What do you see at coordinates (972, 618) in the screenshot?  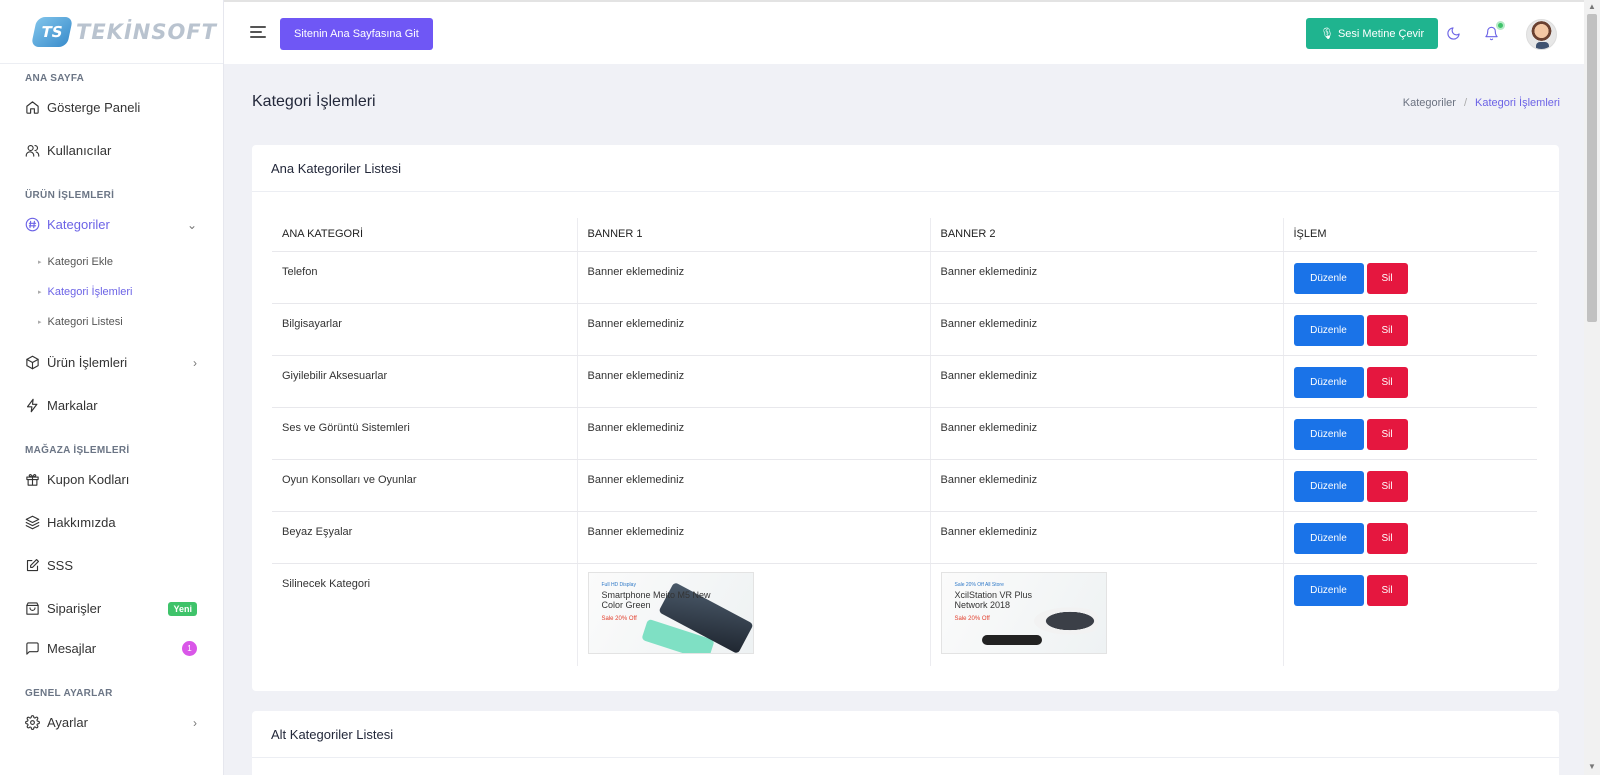 I see `banner-sale: Sale 20% Off` at bounding box center [972, 618].